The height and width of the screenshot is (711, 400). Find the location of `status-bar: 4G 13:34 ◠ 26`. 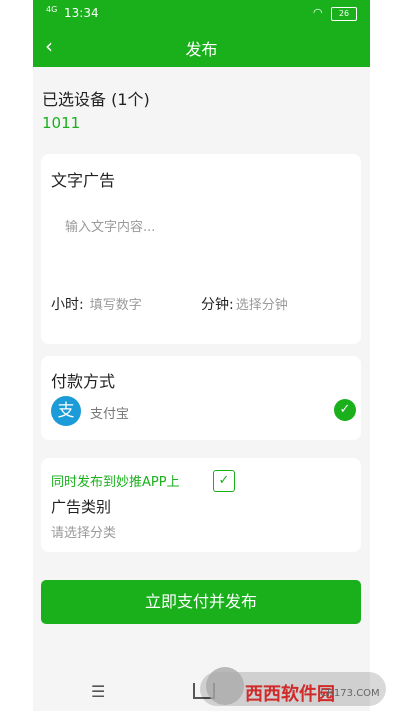

status-bar: 4G 13:34 ◠ 26 is located at coordinates (201, 14).